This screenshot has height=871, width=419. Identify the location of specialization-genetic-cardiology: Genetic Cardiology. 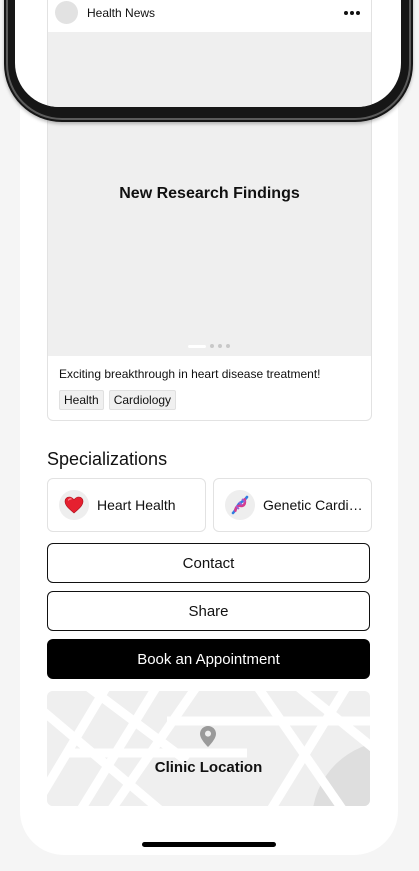
(292, 505).